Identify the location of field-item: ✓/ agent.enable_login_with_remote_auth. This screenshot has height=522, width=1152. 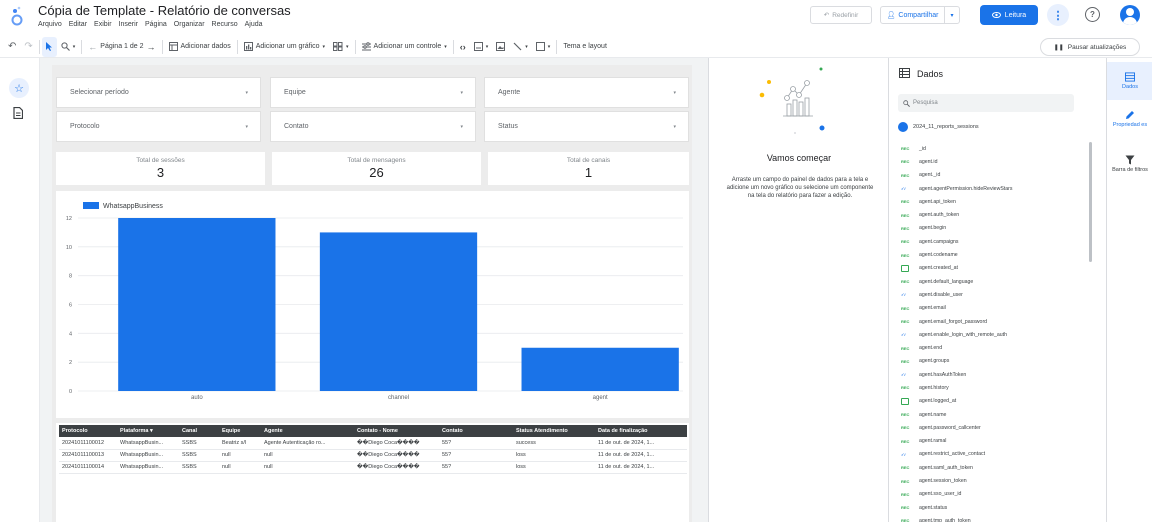
(986, 334).